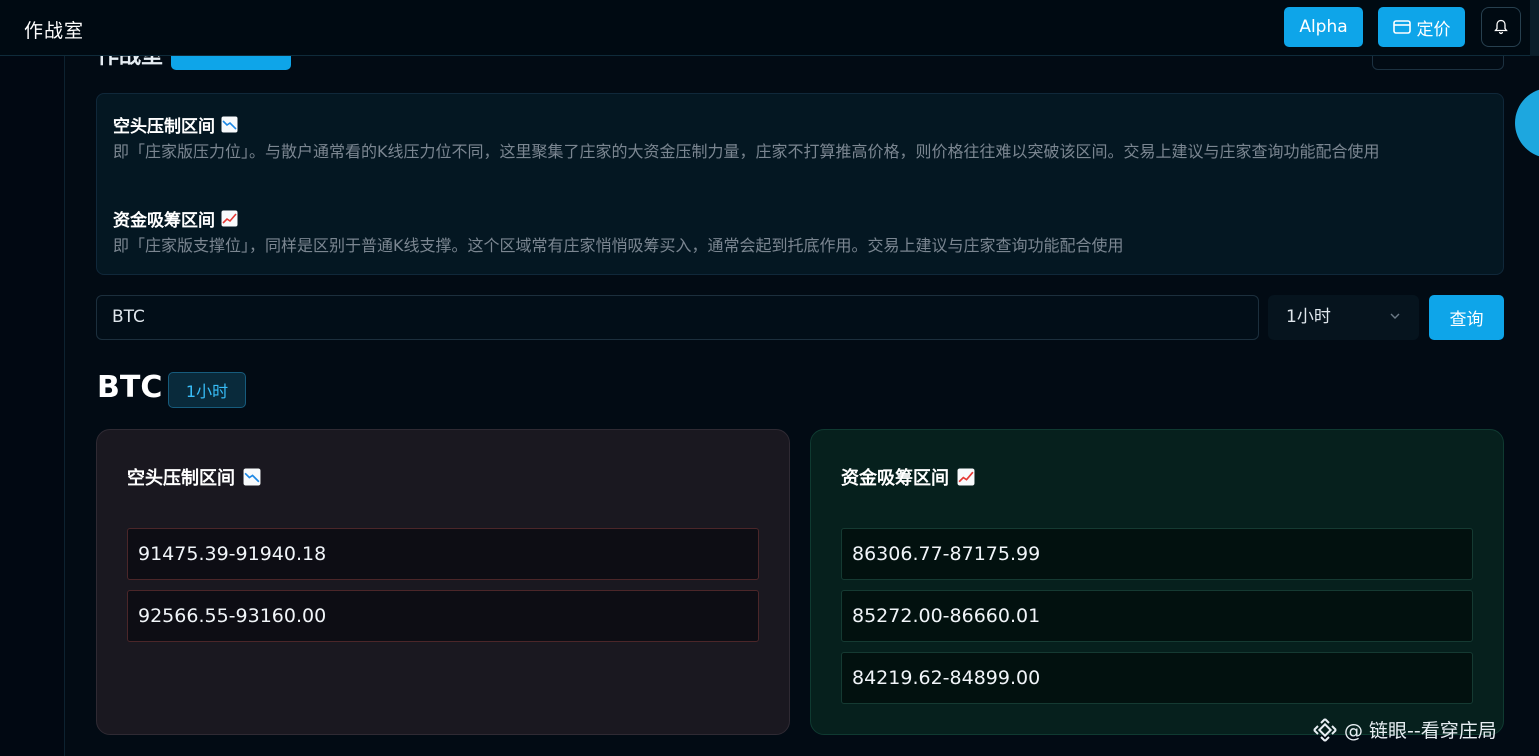 This screenshot has width=1539, height=756. Describe the element at coordinates (1157, 554) in the screenshot. I see `long-zone-row: 86306.77-87175.99` at that location.